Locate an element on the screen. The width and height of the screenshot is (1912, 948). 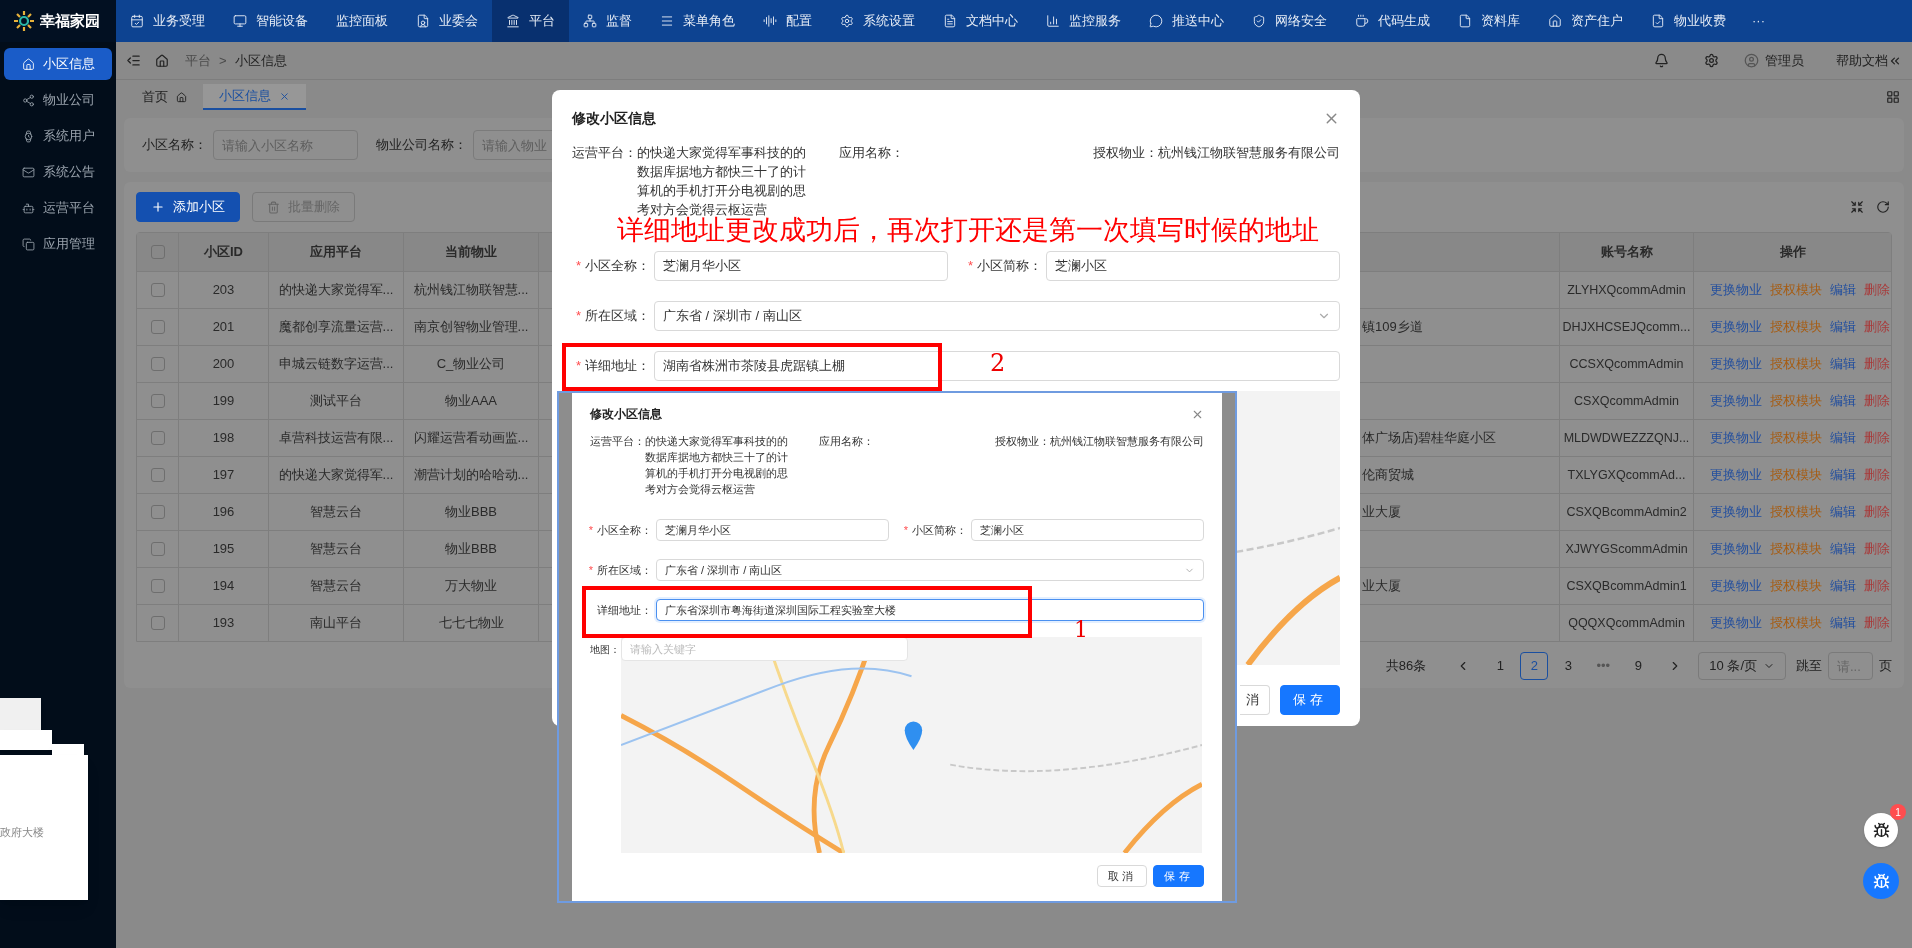
map-search-field: 请输入关键字 is located at coordinates (764, 649).